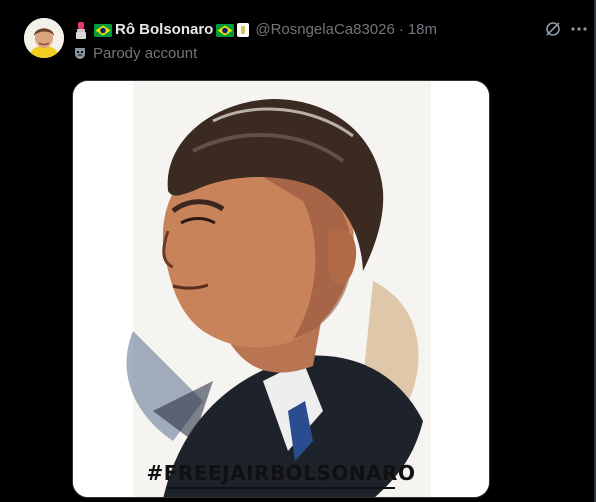 Image resolution: width=596 pixels, height=502 pixels. I want to click on post-timestamp: 18m, so click(422, 30).